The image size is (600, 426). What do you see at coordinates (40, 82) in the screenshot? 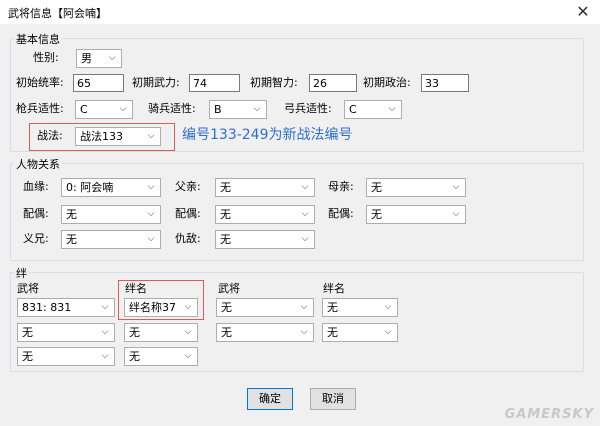
I see `leadership-label: 初始统率:` at bounding box center [40, 82].